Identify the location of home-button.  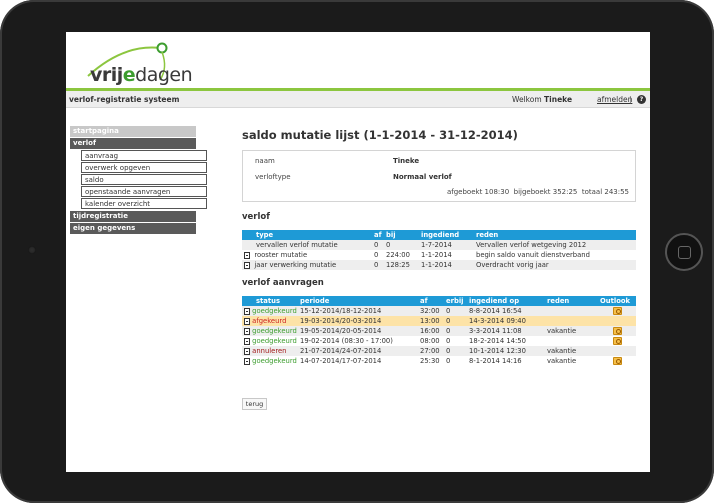
(684, 252).